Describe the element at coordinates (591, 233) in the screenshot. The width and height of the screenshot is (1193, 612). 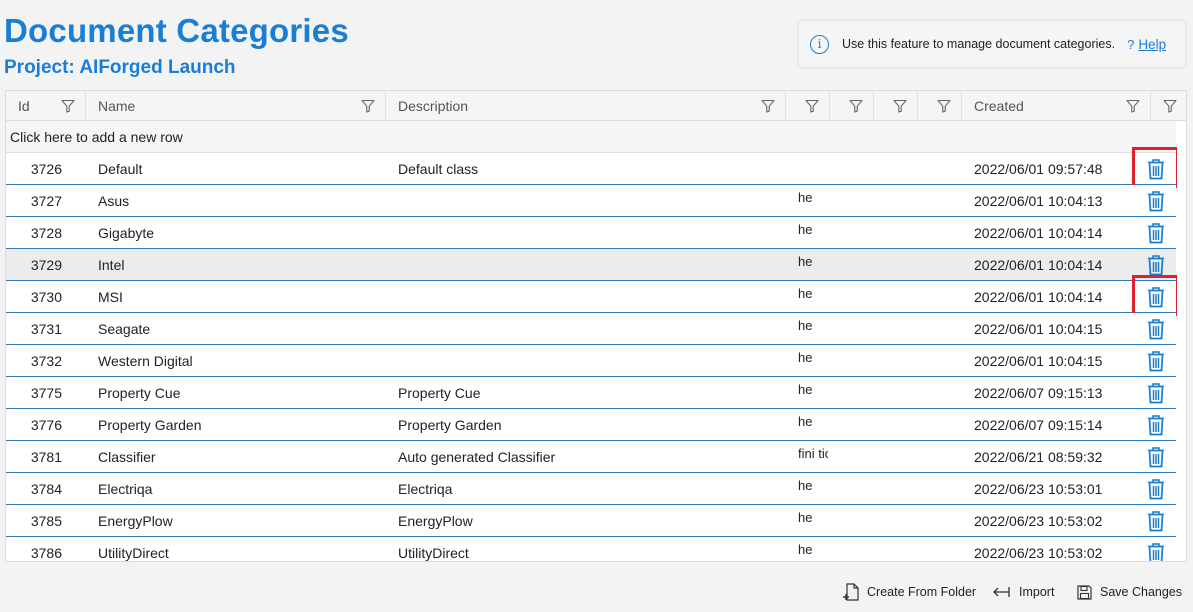
I see `table-row: 3728 Gigabyte he 2022/06/01 10:04:14` at that location.